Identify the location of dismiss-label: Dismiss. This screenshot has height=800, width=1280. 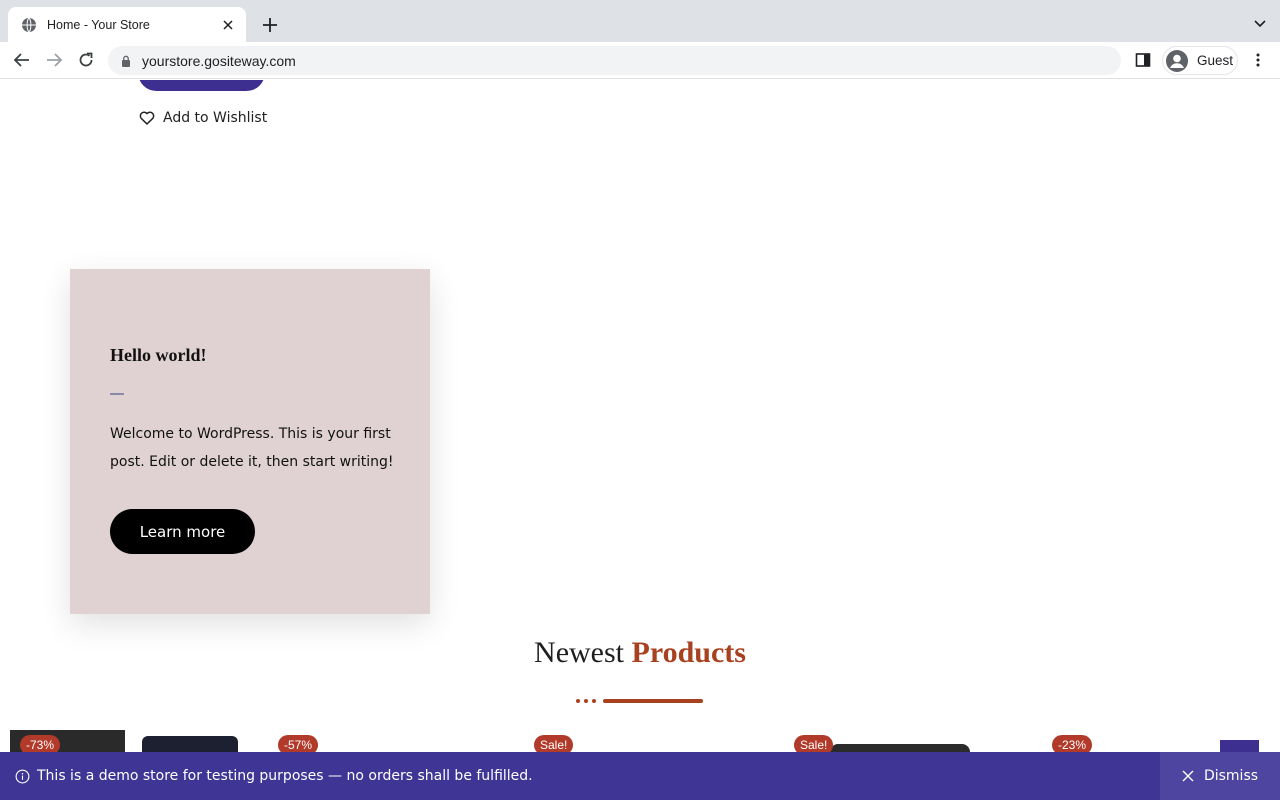
(1231, 776).